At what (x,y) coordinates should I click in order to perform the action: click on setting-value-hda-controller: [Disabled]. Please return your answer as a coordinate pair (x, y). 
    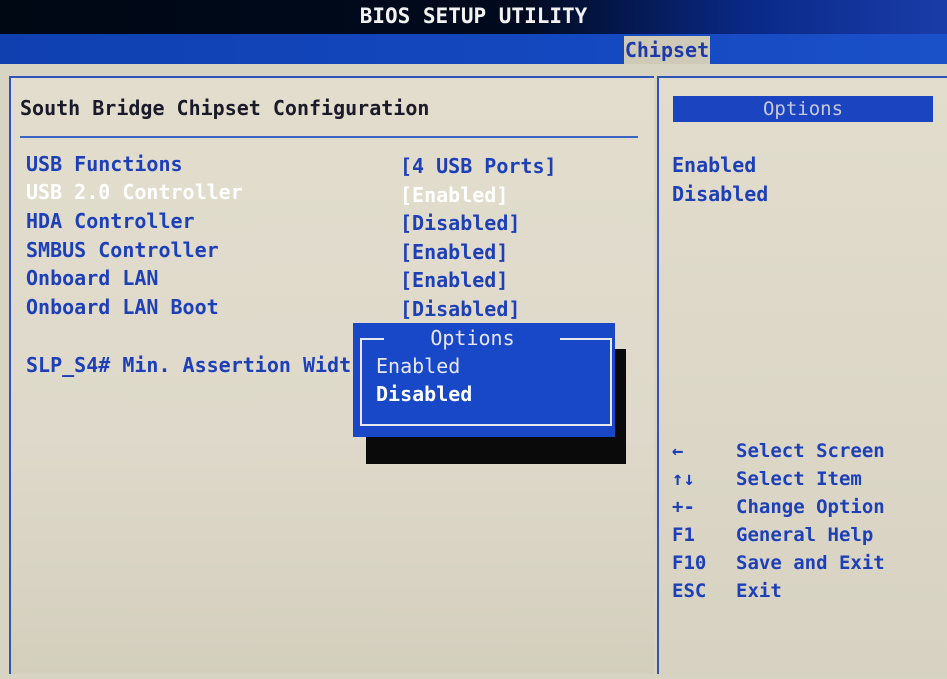
    Looking at the image, I should click on (460, 223).